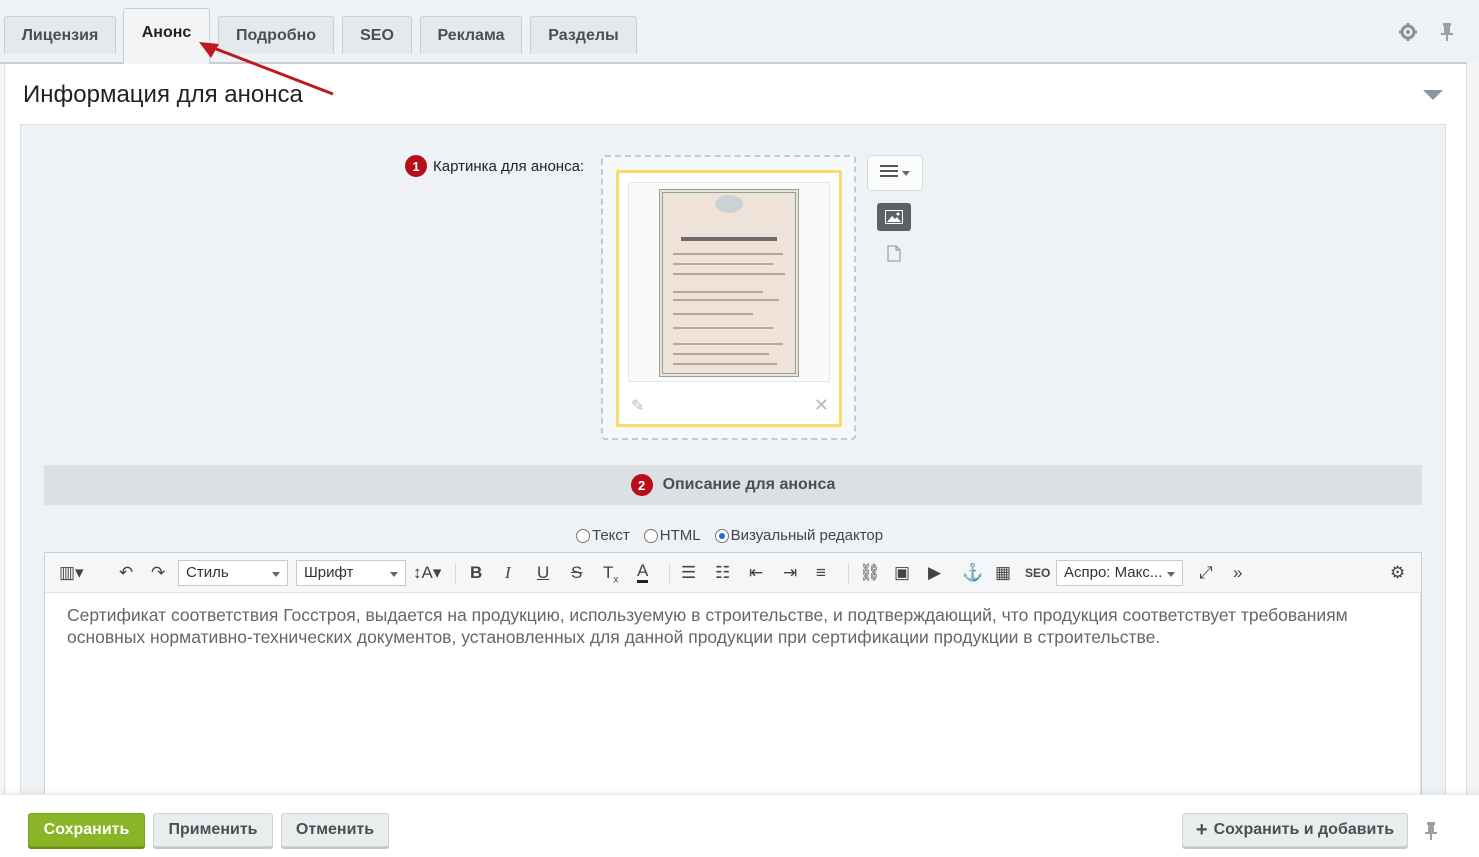 The height and width of the screenshot is (857, 1479). Describe the element at coordinates (1003, 573) in the screenshot. I see `table-icon: ▦` at that location.